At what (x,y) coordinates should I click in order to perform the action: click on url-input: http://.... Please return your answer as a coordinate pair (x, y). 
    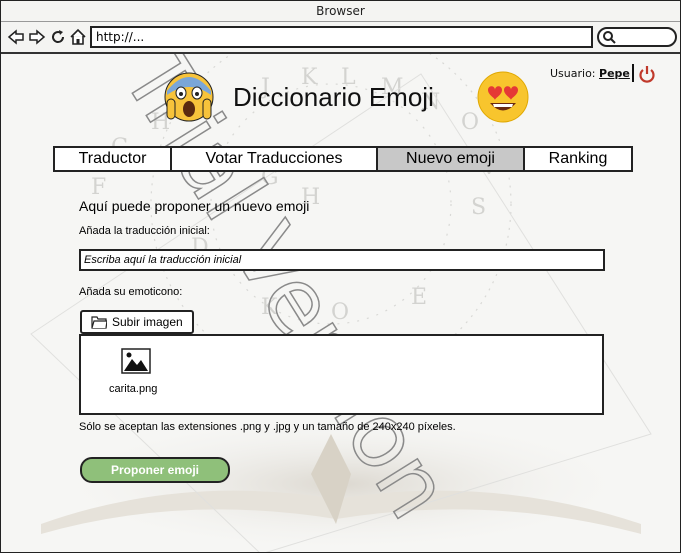
    Looking at the image, I should click on (341, 37).